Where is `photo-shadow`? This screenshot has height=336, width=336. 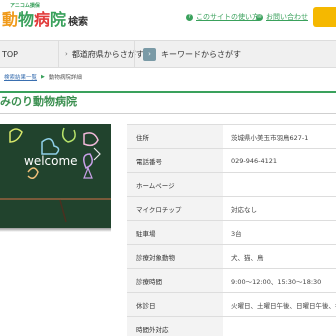
photo-shadow is located at coordinates (55, 230).